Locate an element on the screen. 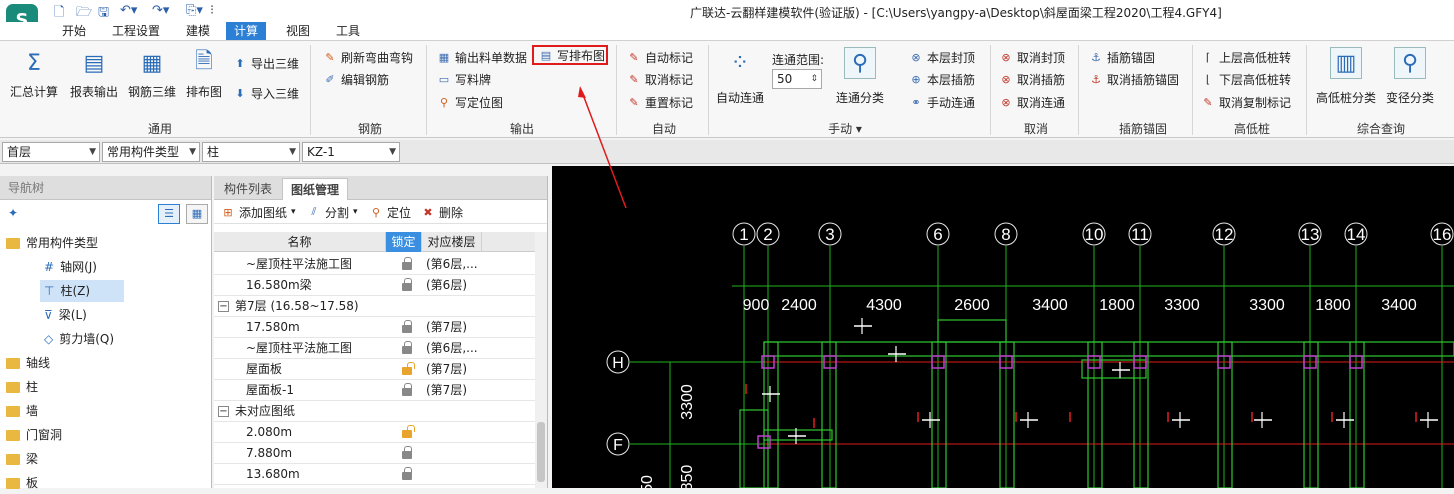 This screenshot has height=494, width=1454. tab-drawing-management: 图纸管理 is located at coordinates (315, 189).